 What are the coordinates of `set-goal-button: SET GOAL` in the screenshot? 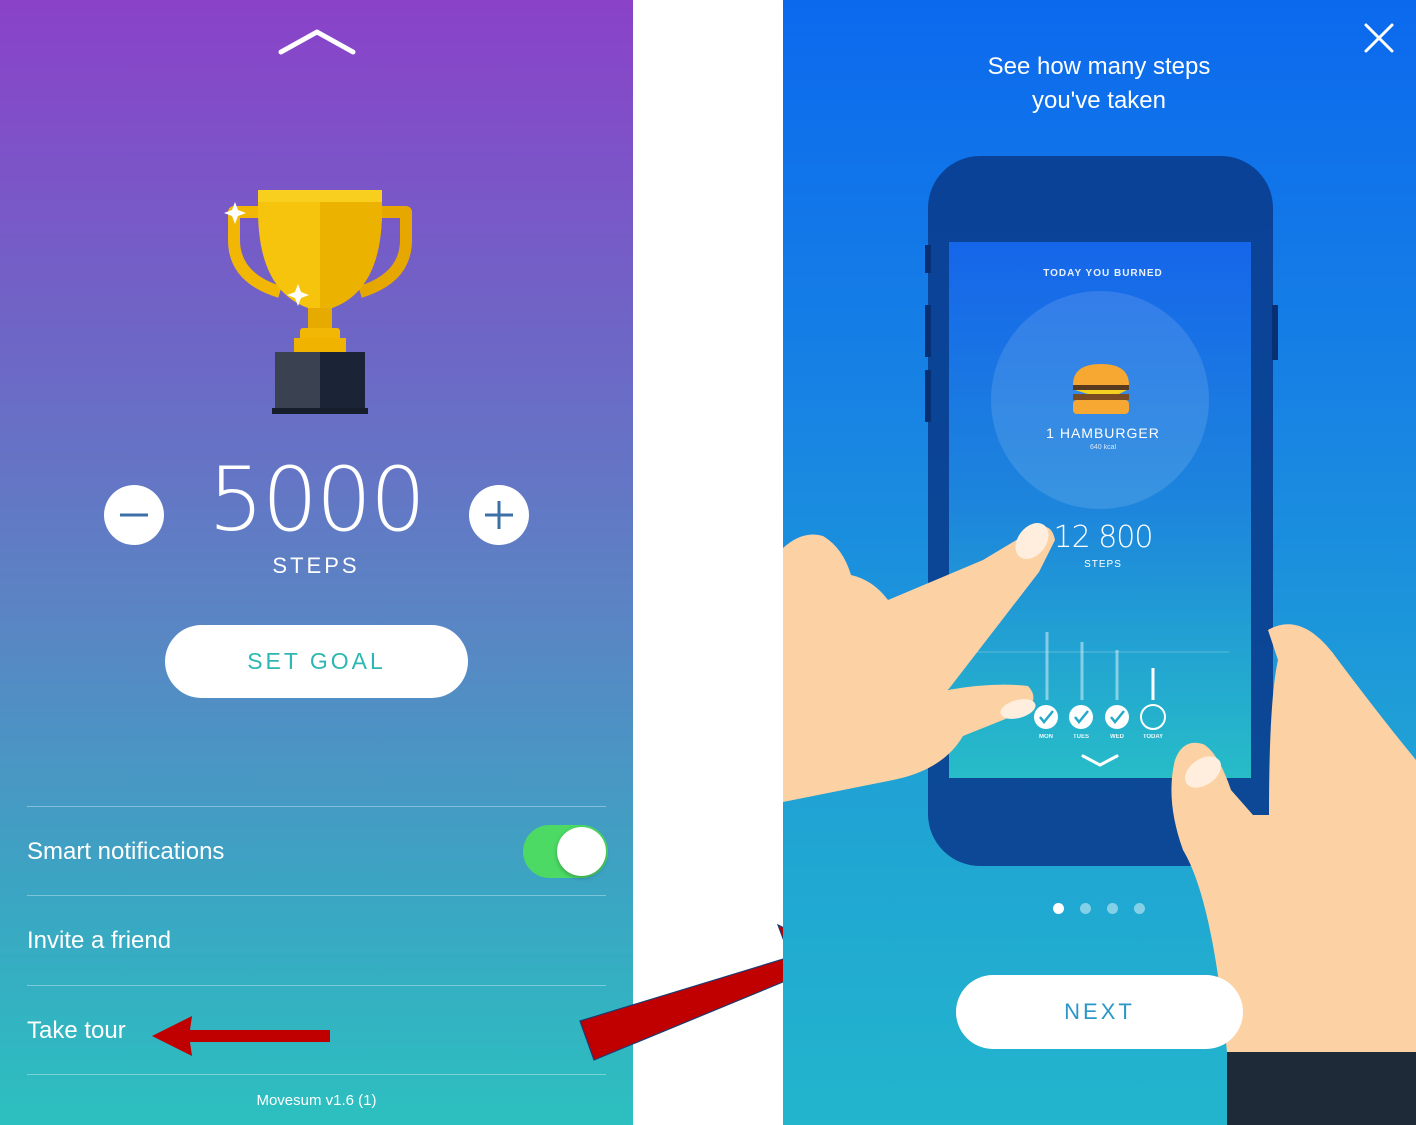 It's located at (316, 661).